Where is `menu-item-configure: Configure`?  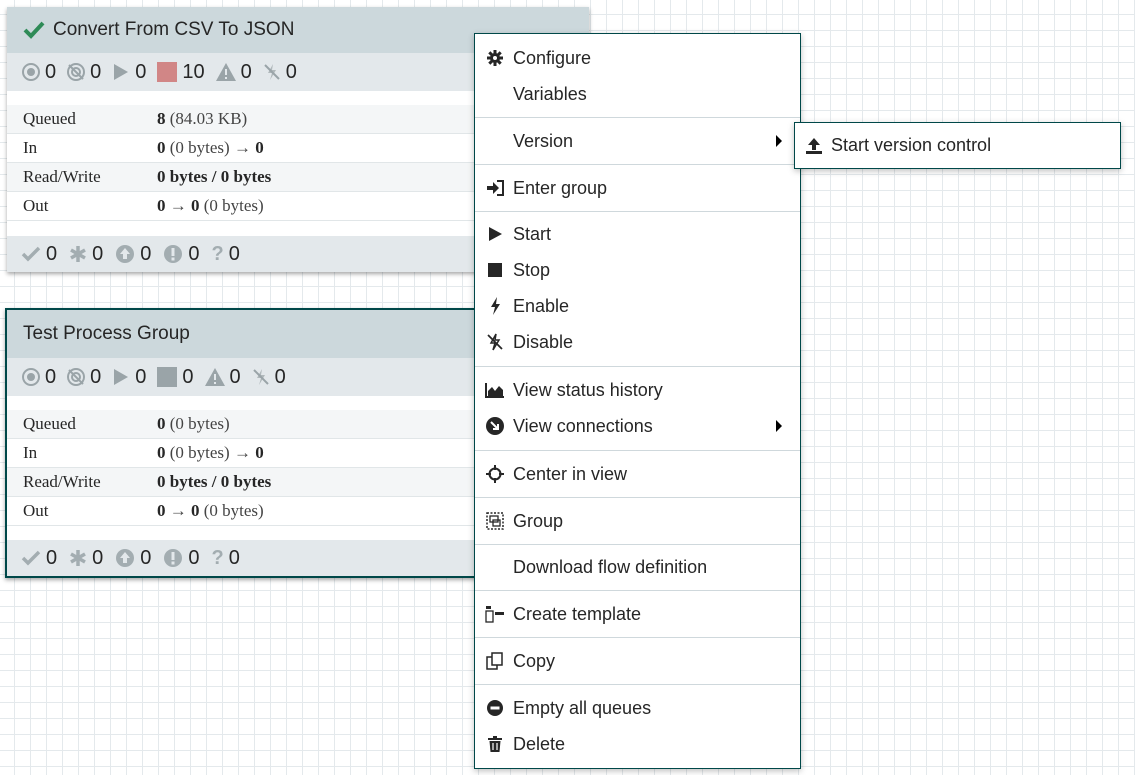 menu-item-configure: Configure is located at coordinates (637, 58).